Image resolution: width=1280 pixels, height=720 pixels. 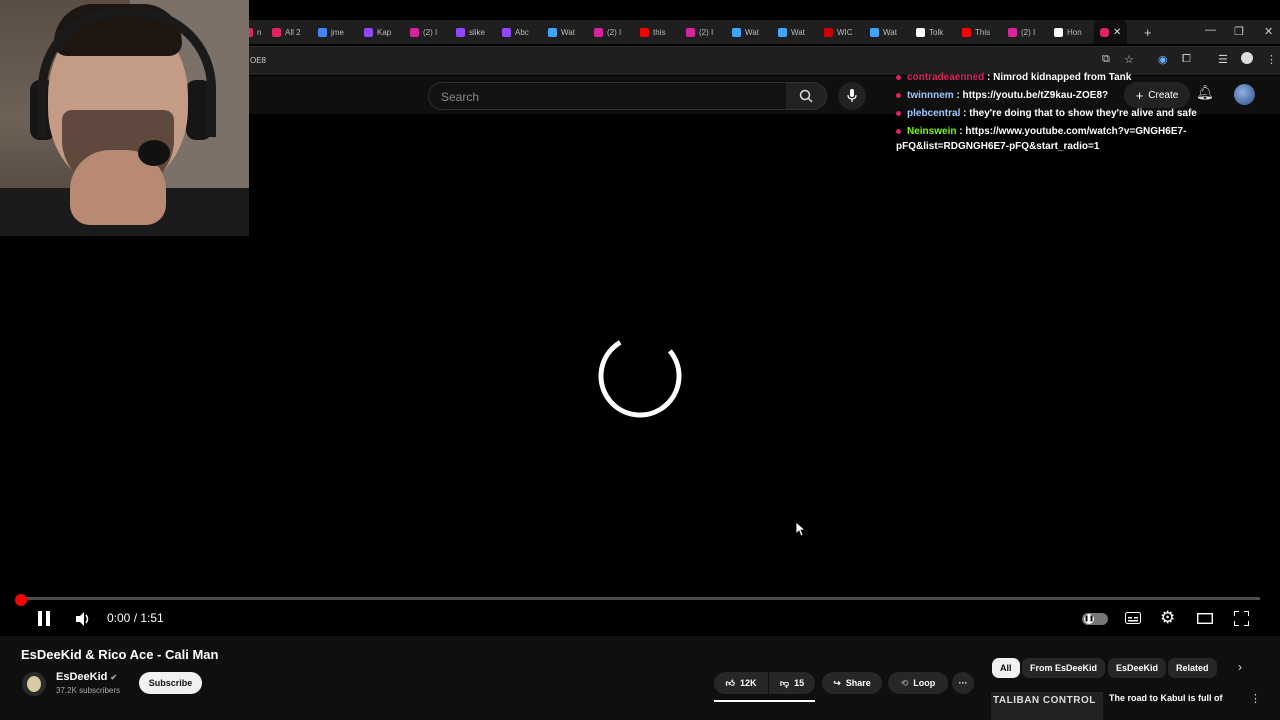 What do you see at coordinates (34, 684) in the screenshot?
I see `channel-avatar` at bounding box center [34, 684].